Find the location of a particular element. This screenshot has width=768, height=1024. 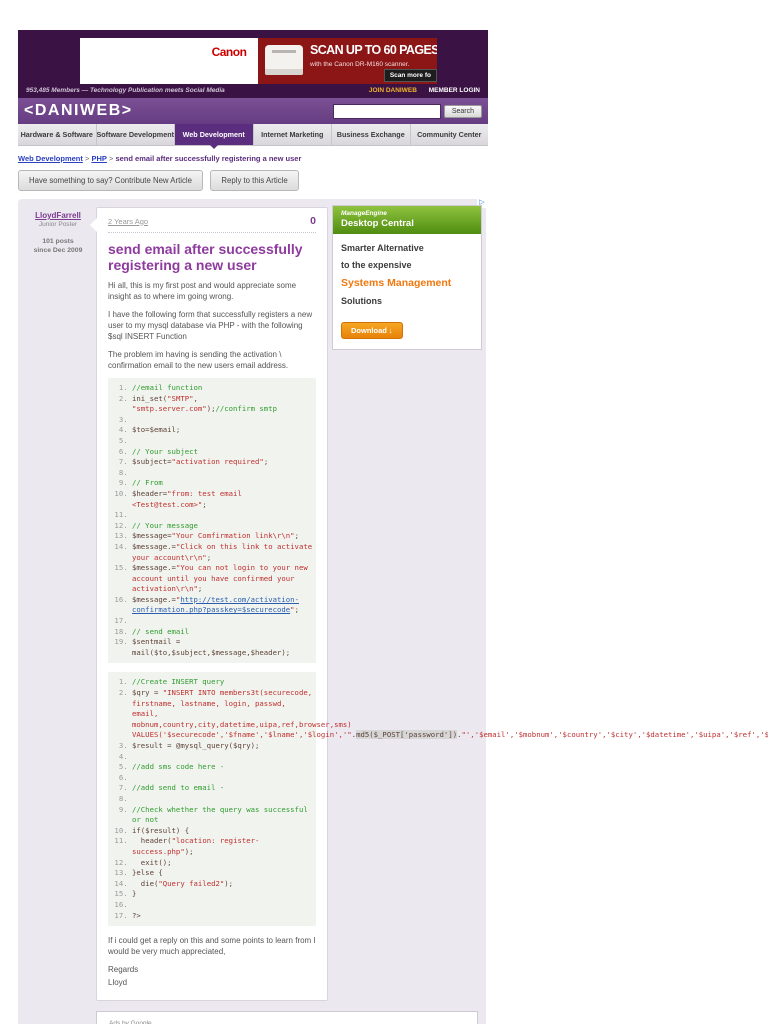

ad-text-line: to the expensive is located at coordinates (376, 265).